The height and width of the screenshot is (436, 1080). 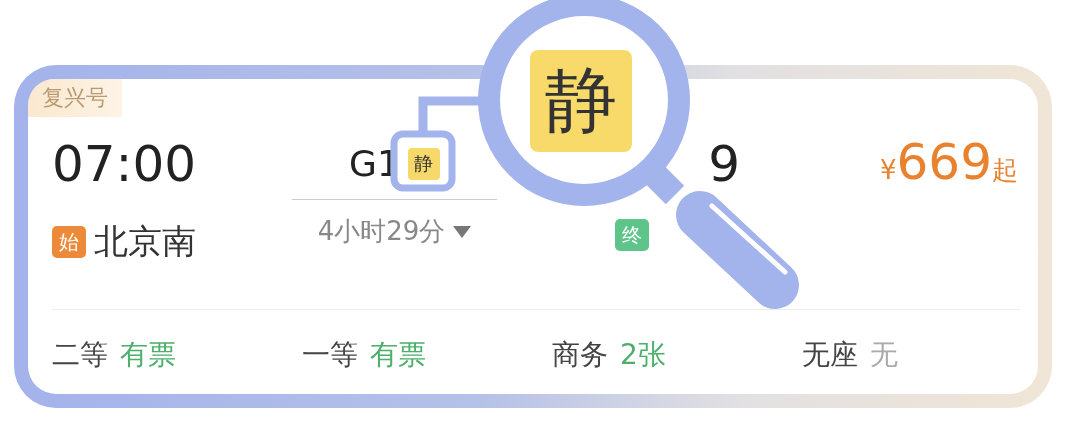 I want to click on train-type-tag: 复兴号, so click(x=75, y=98).